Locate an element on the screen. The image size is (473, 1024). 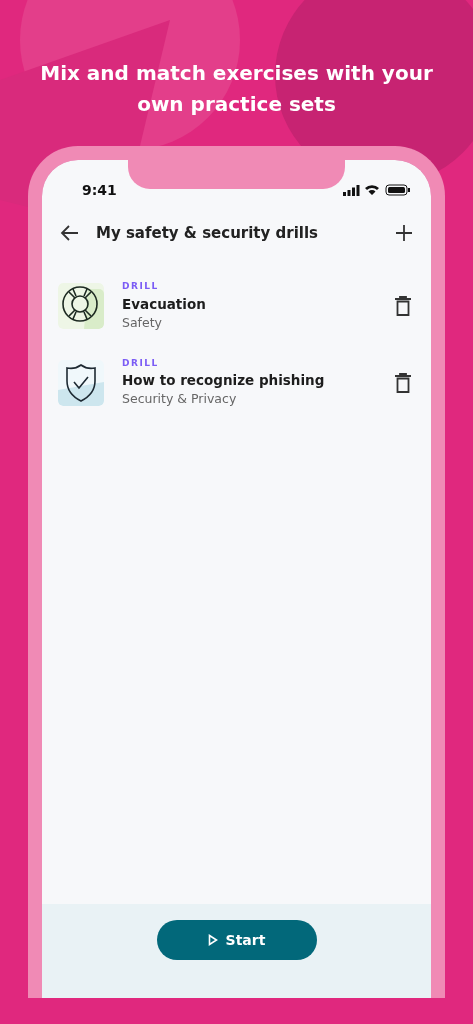
drill-title: Evacuation is located at coordinates (164, 304).